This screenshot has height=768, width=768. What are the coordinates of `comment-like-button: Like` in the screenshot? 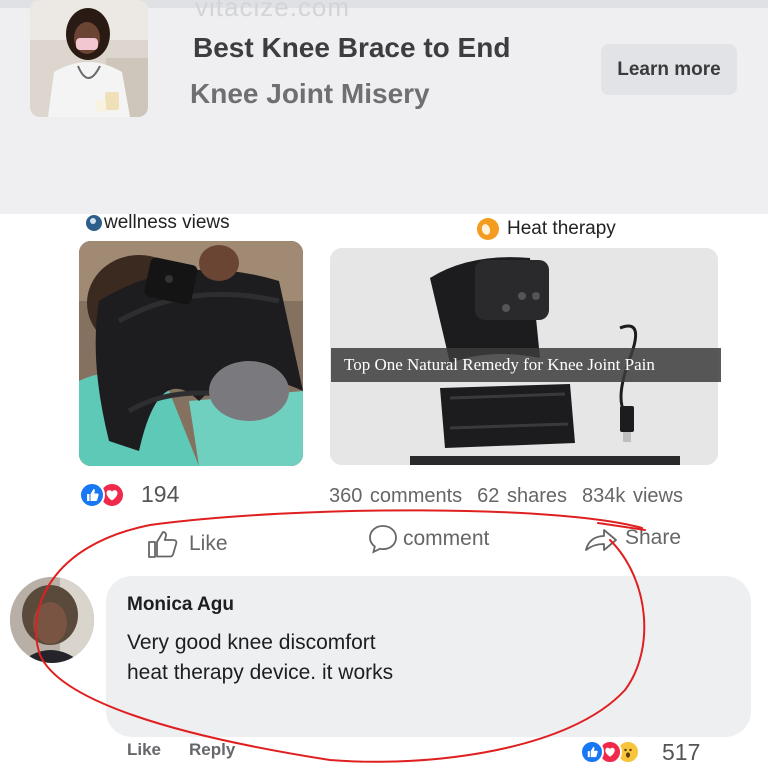 It's located at (144, 750).